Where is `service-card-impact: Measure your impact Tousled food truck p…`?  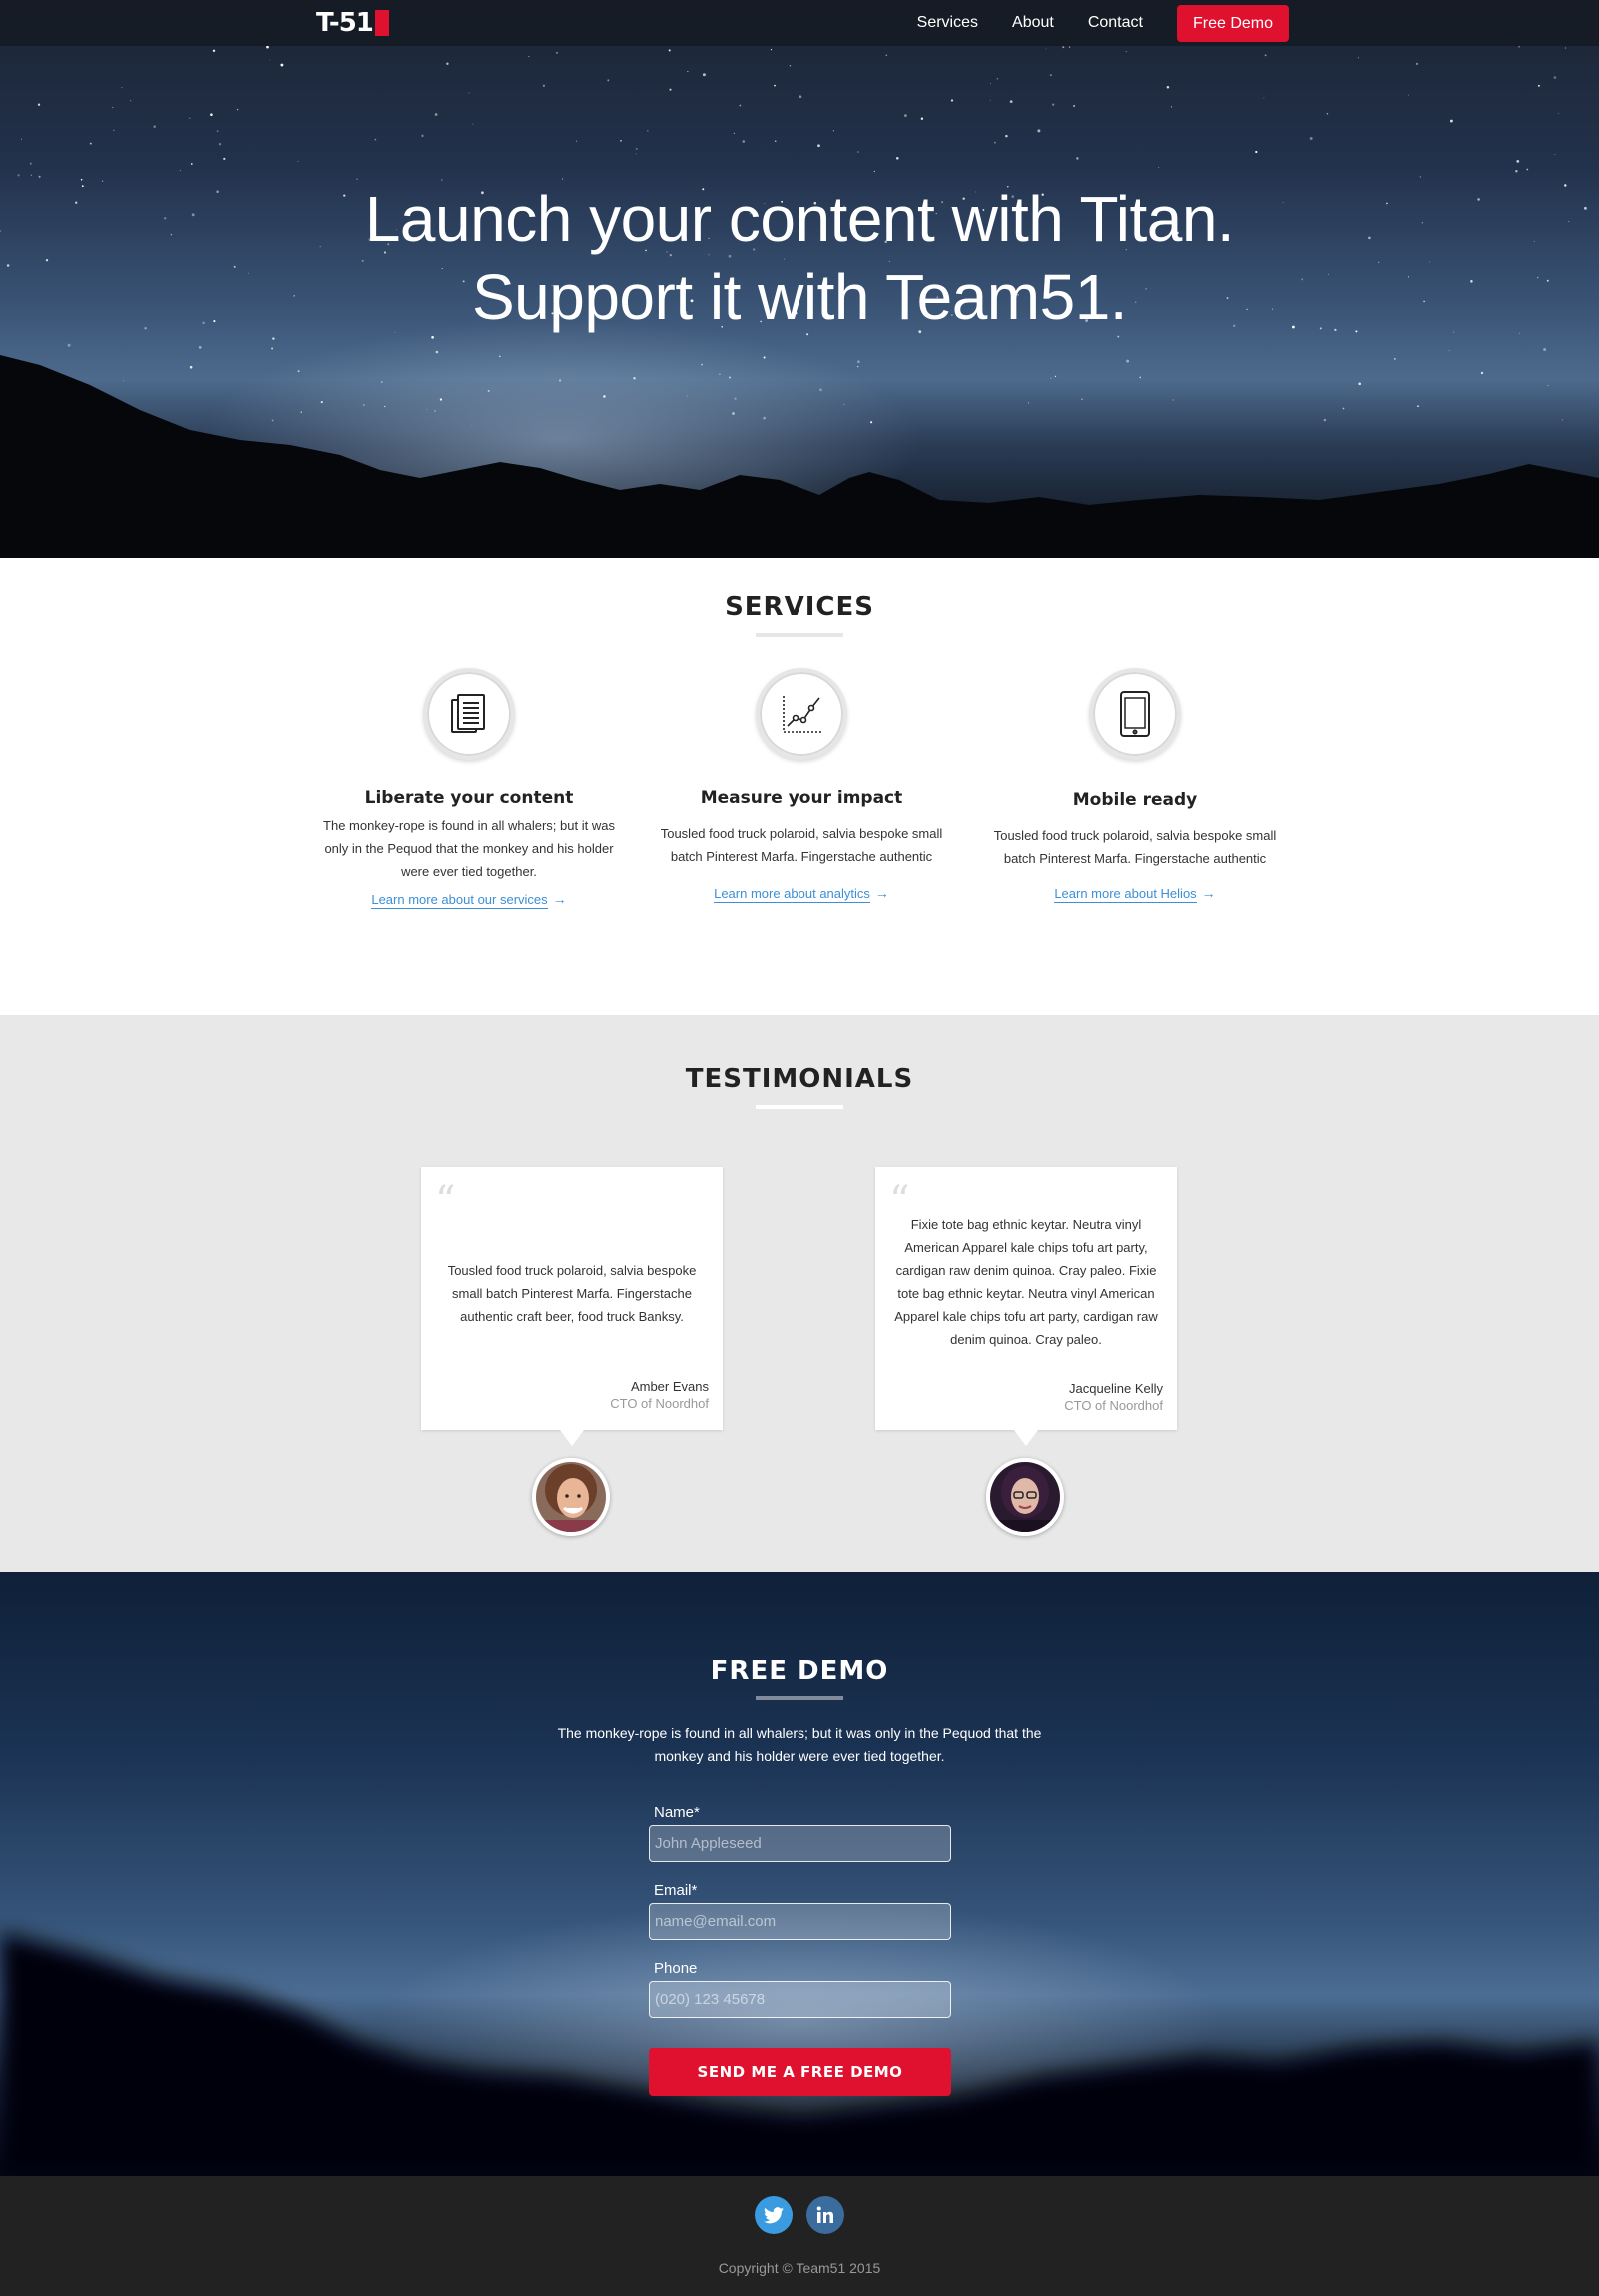
service-card-impact: Measure your impact Tousled food truck p… is located at coordinates (801, 786).